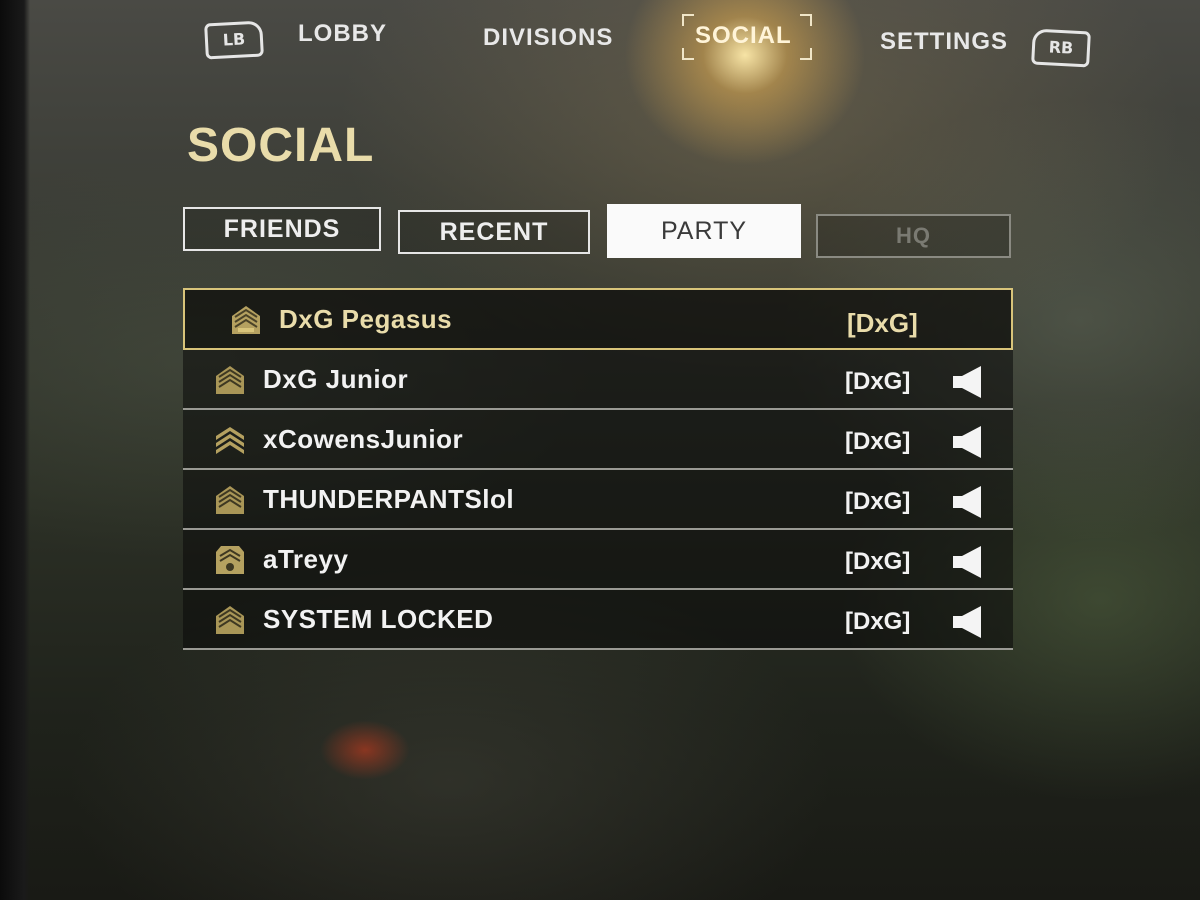 This screenshot has height=900, width=1200. I want to click on nav-item-lobby: LOBBY, so click(342, 34).